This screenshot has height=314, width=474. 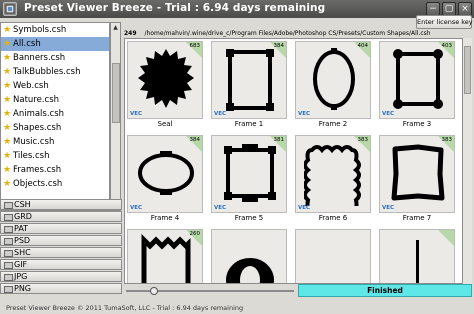 What do you see at coordinates (61, 264) in the screenshot?
I see `type-button-gif: GIF` at bounding box center [61, 264].